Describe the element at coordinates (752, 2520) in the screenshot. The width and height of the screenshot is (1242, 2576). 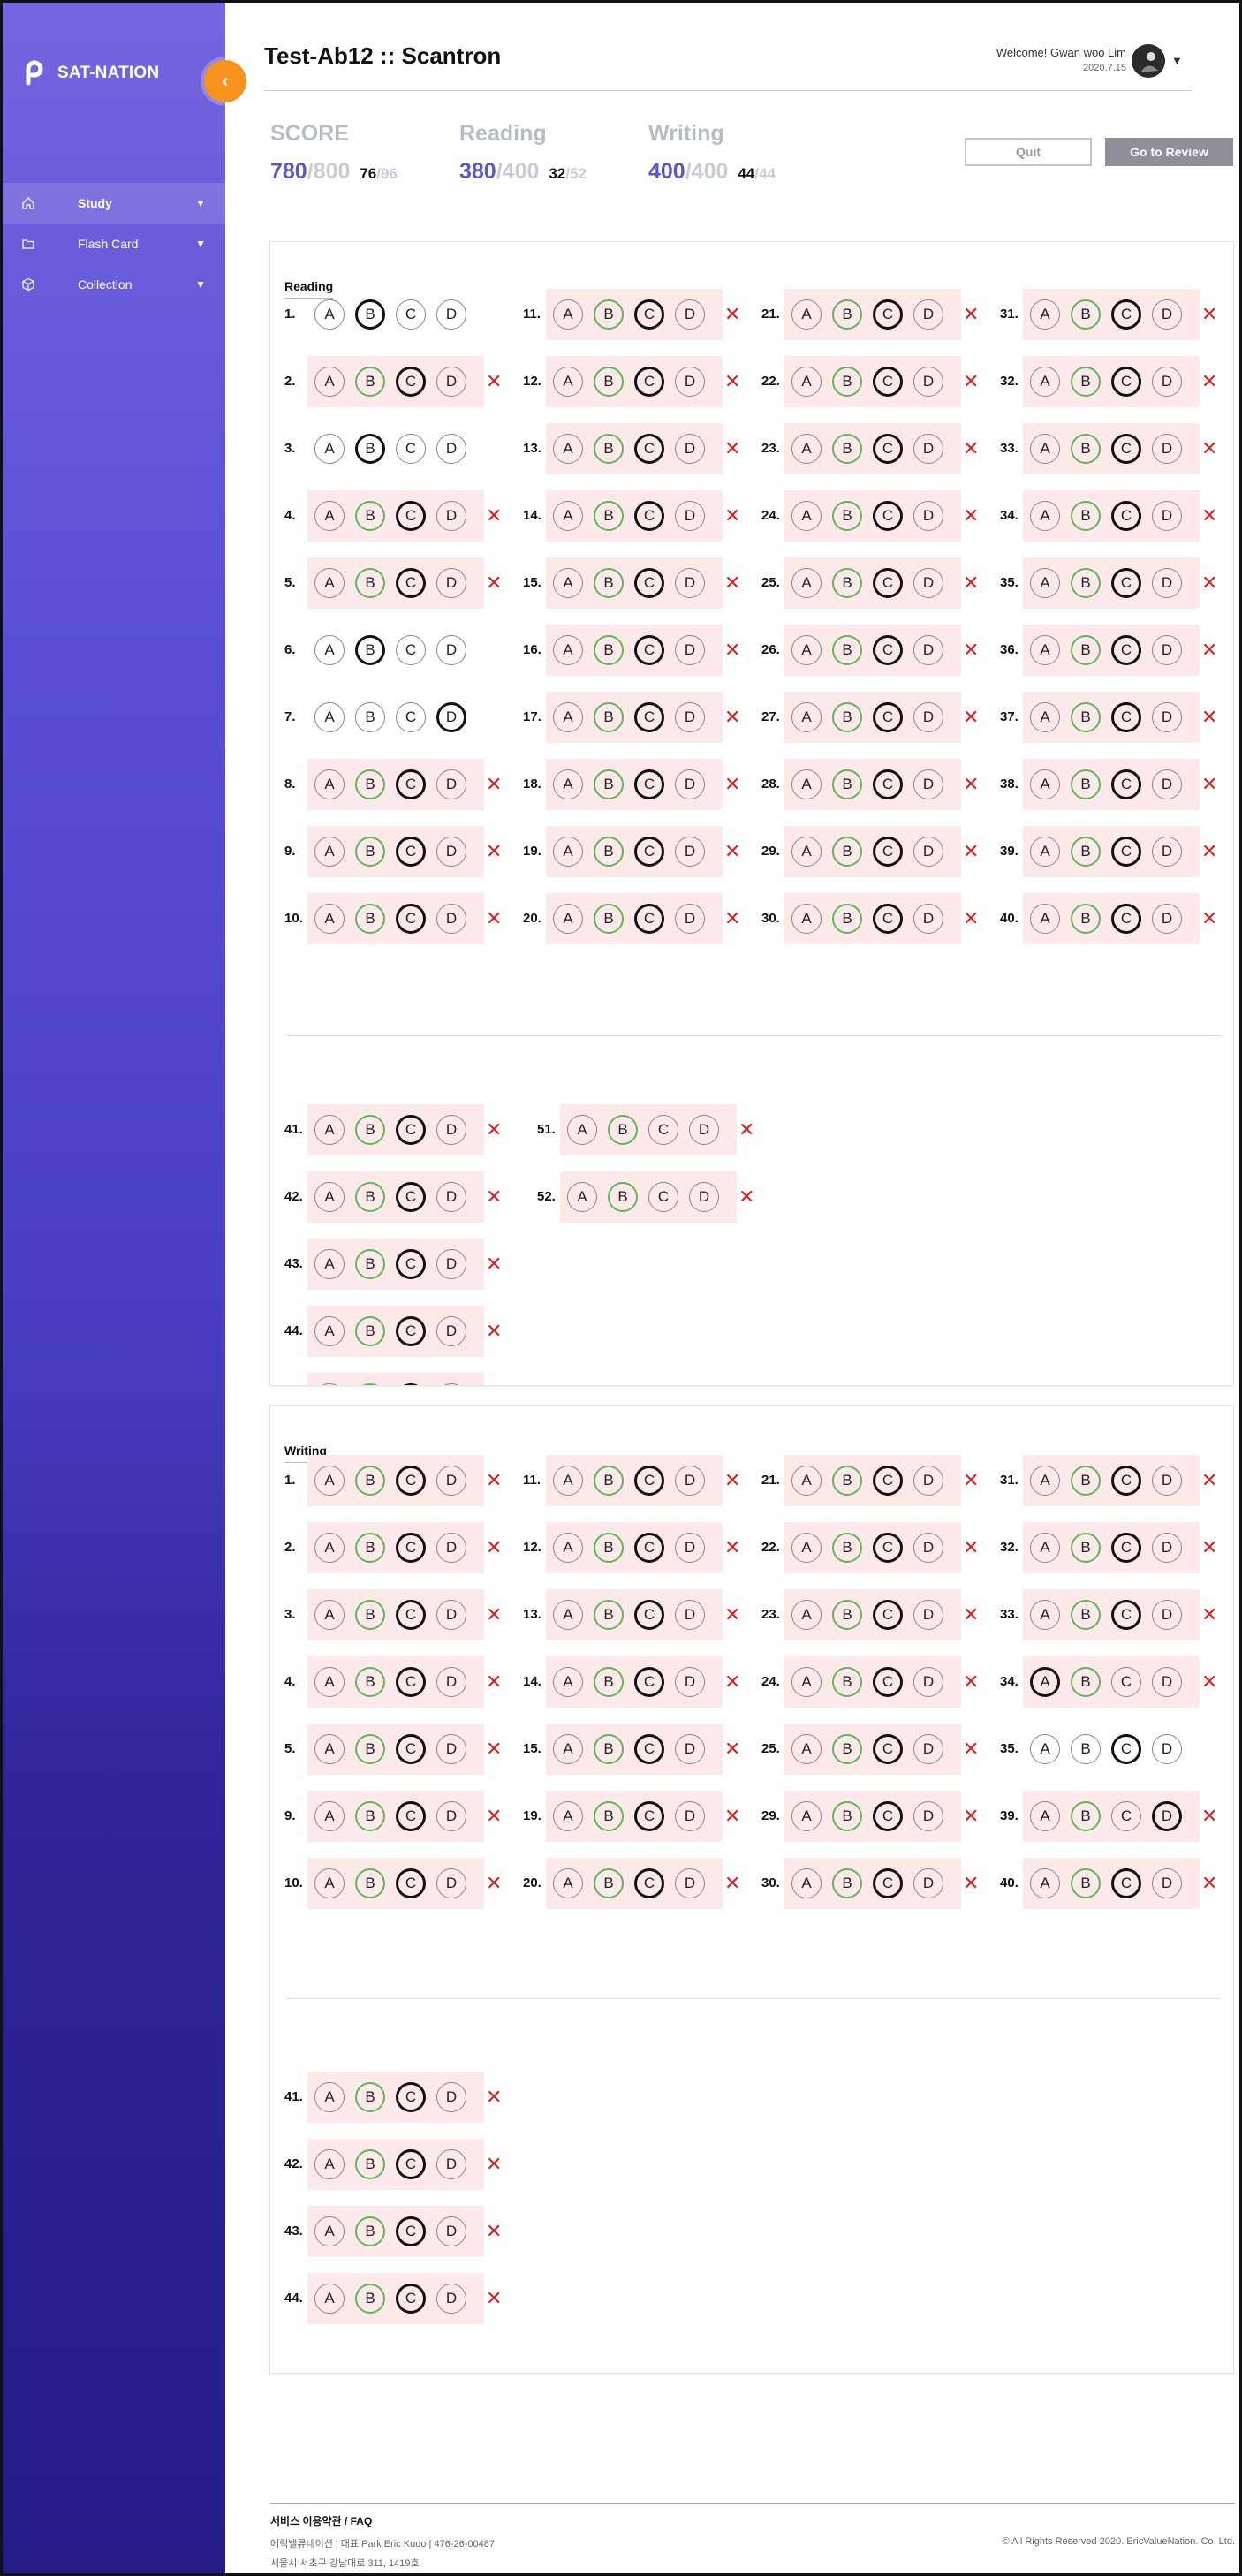
I see `footer-links: 서비스 이용약관 / FAQ` at that location.